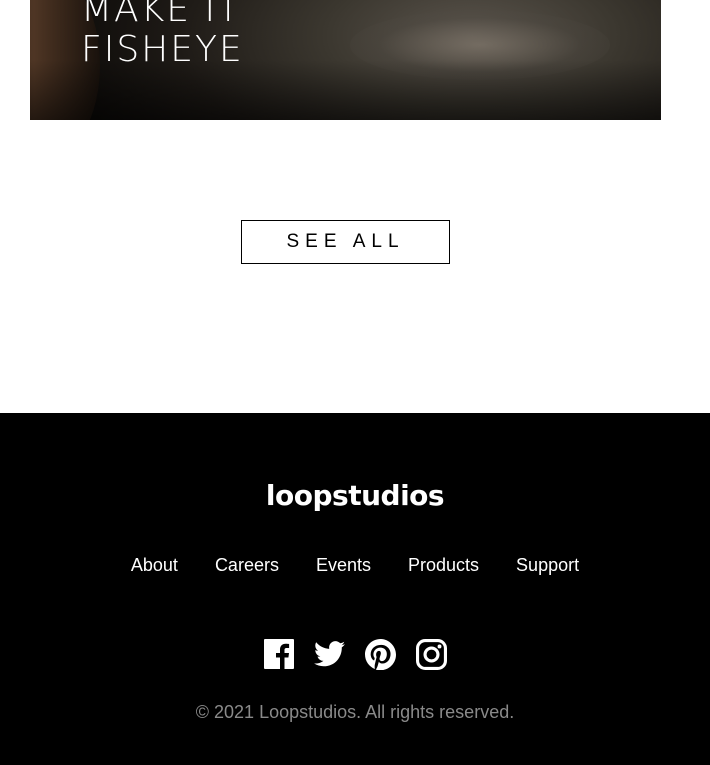 The image size is (710, 765). Describe the element at coordinates (380, 654) in the screenshot. I see `pinterest-icon` at that location.